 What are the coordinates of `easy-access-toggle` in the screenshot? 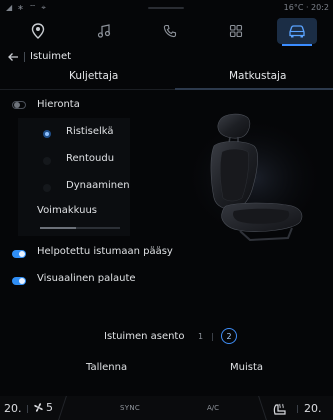 It's located at (19, 254).